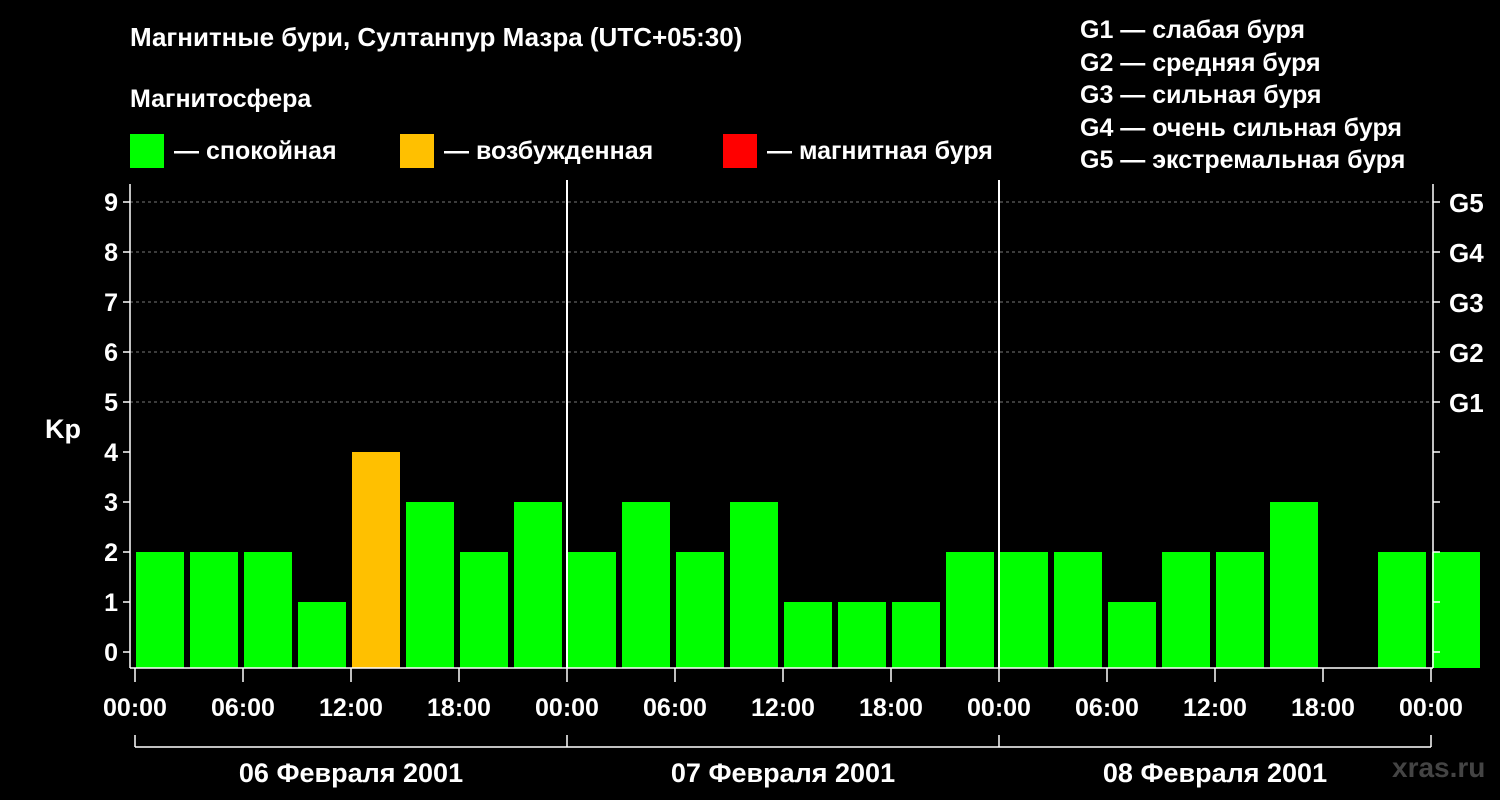 The width and height of the screenshot is (1500, 800). Describe the element at coordinates (111, 203) in the screenshot. I see `y-tick-label: 9` at that location.